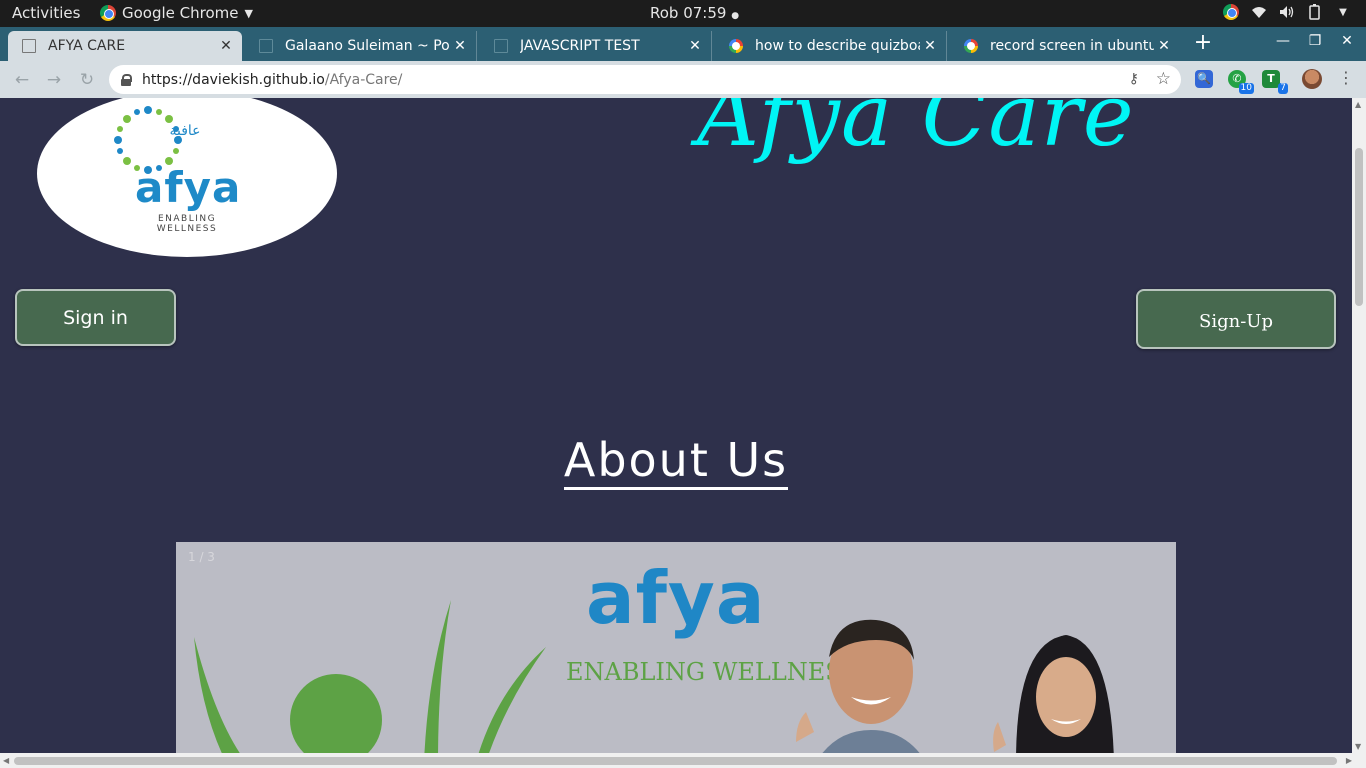 The image size is (1366, 768). I want to click on tab-galaano-portfolio: Galaano Suleiman ~ Portf ✕, so click(361, 46).